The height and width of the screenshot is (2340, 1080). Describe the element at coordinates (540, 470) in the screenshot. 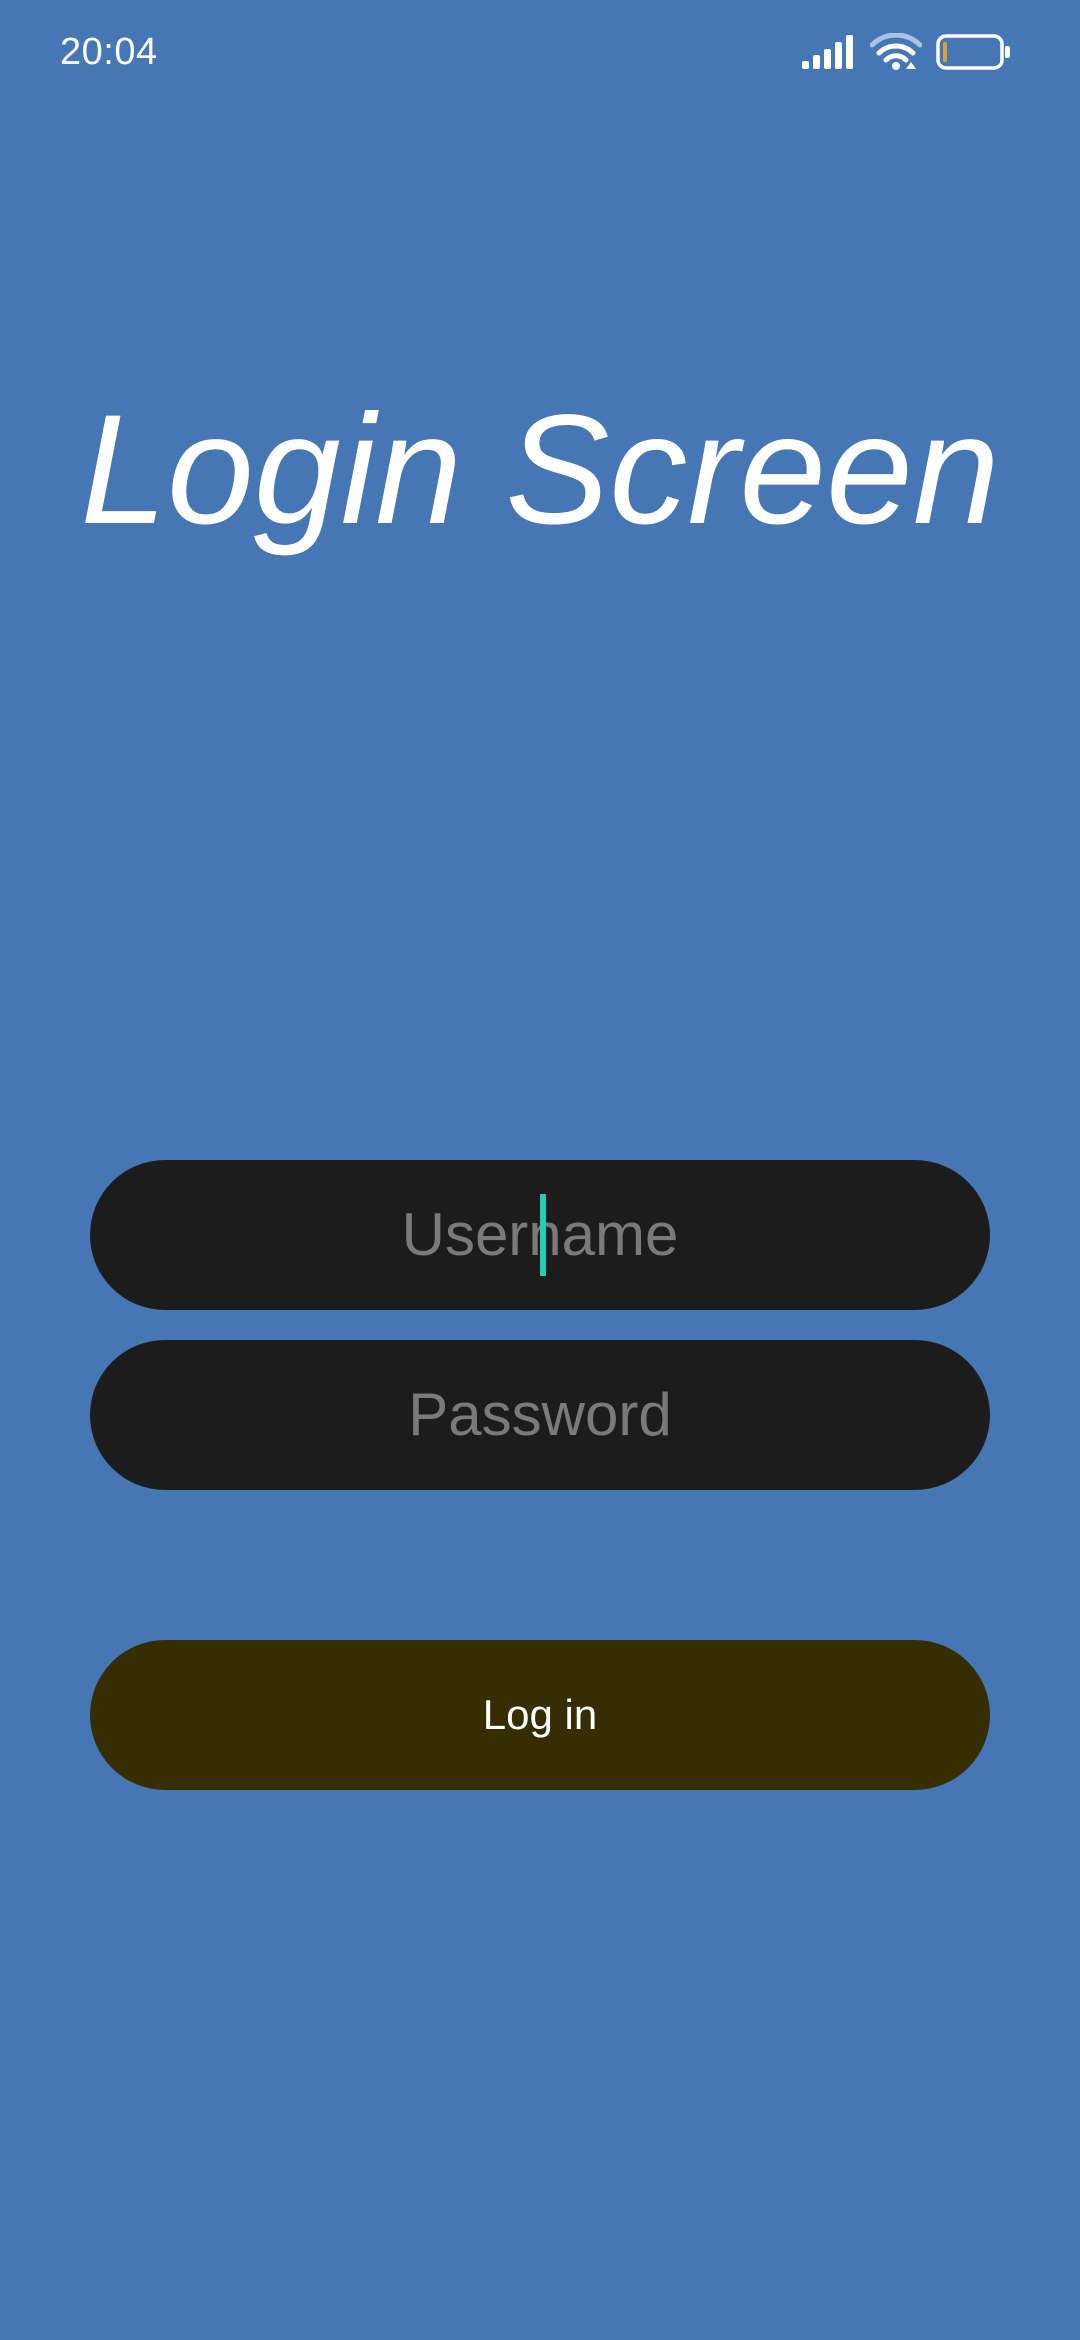

I see `page-title: Login Screen` at that location.